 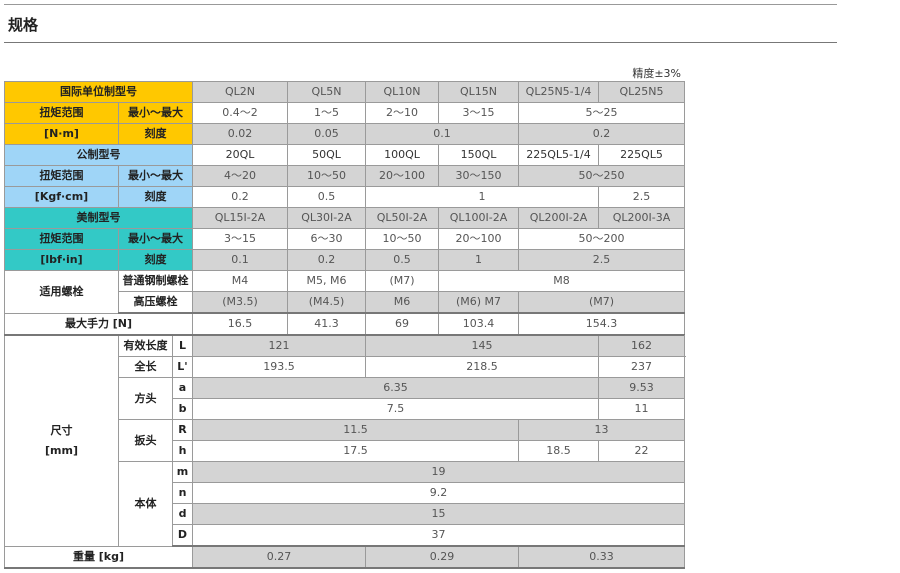 What do you see at coordinates (558, 155) in the screenshot?
I see `model-cell: 225QL5-1/4` at bounding box center [558, 155].